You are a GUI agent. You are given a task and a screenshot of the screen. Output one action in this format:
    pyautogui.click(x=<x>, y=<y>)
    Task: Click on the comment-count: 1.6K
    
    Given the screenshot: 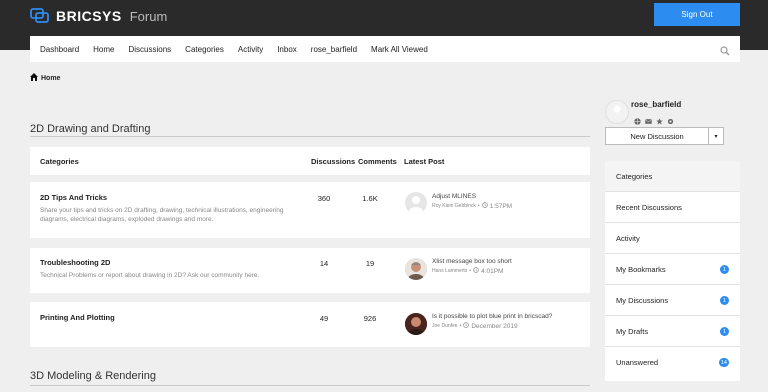 What is the action you would take?
    pyautogui.click(x=370, y=198)
    